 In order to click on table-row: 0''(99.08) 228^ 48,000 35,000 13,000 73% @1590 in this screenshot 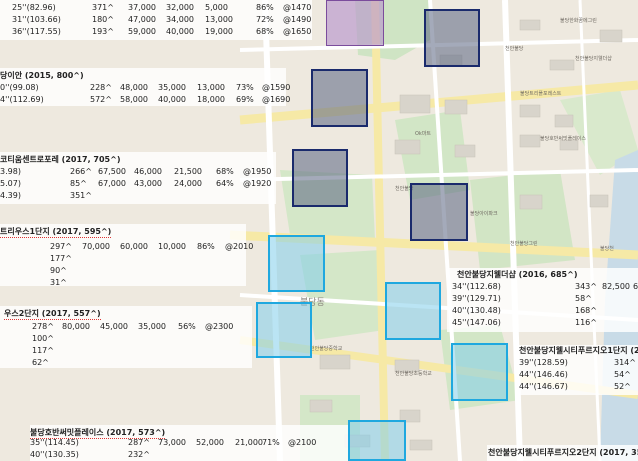, I will do `click(145, 87)`.